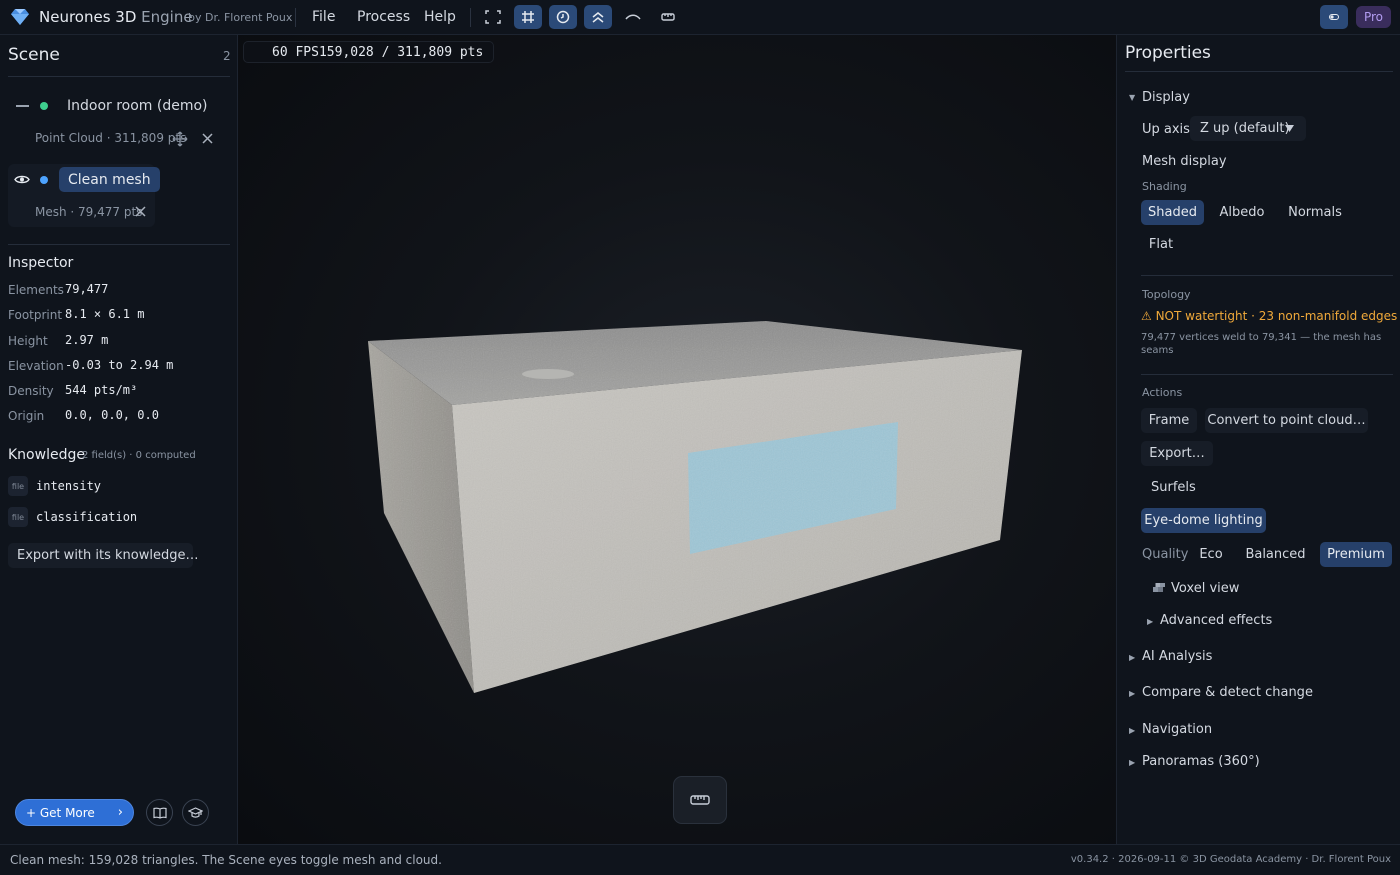 The image size is (1400, 875). I want to click on inspector-label: Footprint, so click(35, 315).